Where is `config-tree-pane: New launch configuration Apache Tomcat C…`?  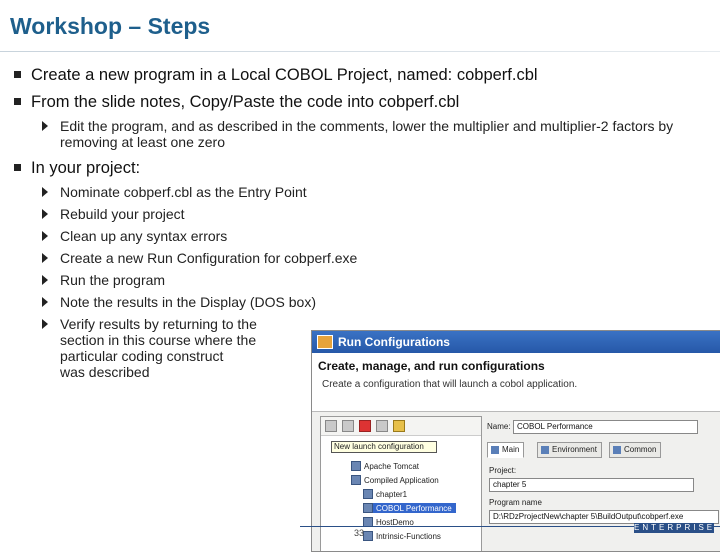 config-tree-pane: New launch configuration Apache Tomcat C… is located at coordinates (401, 483).